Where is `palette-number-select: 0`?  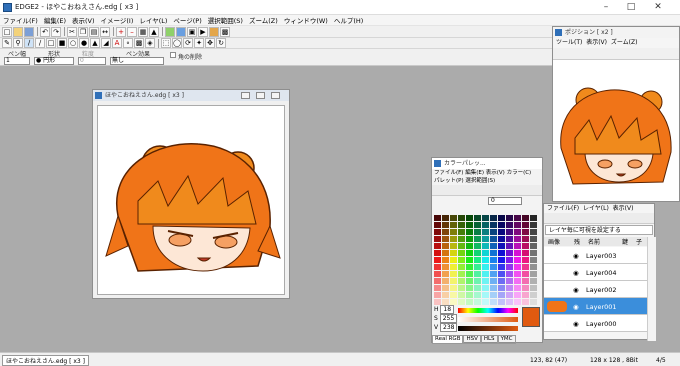
palette-number-select: 0 is located at coordinates (505, 201).